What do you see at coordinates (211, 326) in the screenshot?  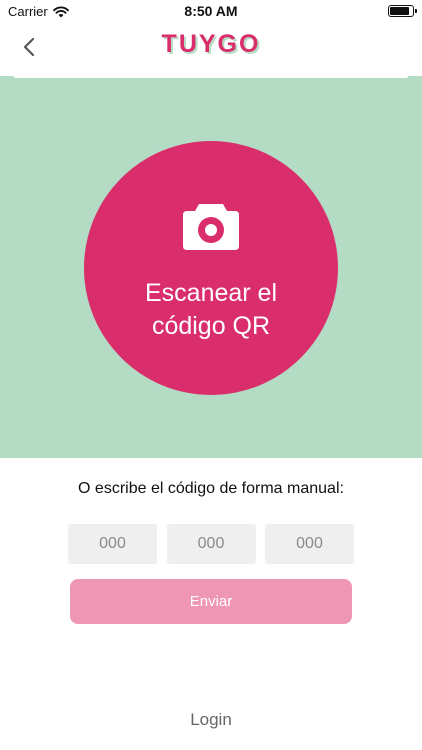 I see `scan-label-line2: código QR` at bounding box center [211, 326].